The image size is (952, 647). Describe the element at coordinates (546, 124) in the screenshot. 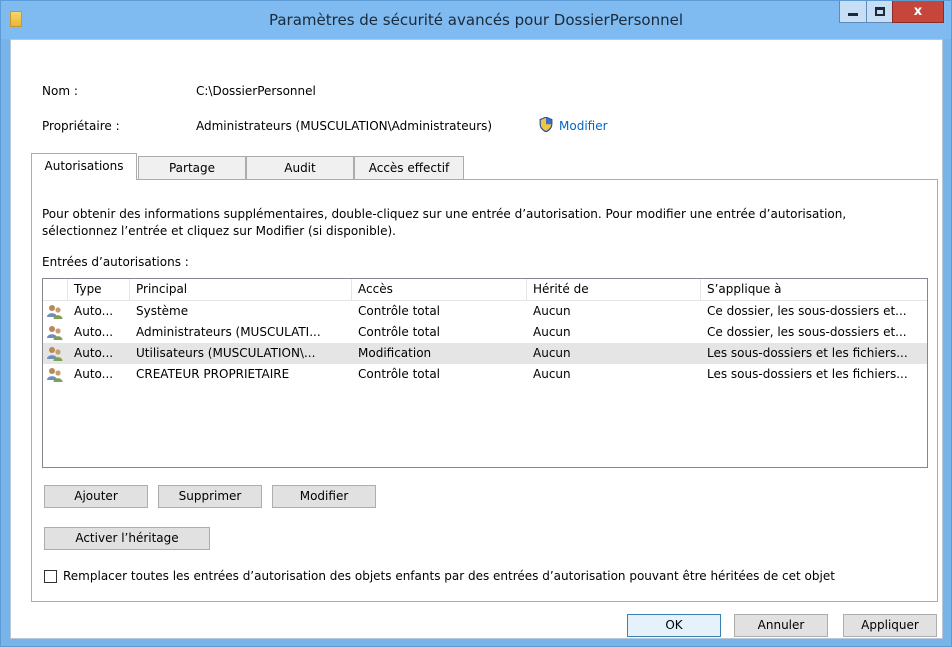

I see `uac-shield-icon` at that location.